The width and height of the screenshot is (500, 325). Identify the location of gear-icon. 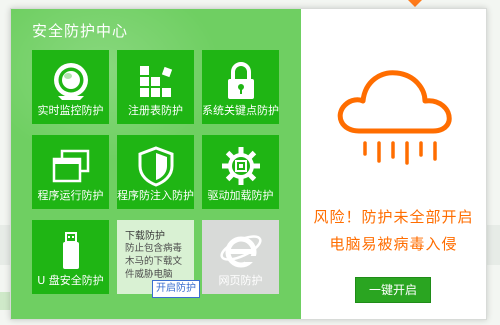
(240, 166).